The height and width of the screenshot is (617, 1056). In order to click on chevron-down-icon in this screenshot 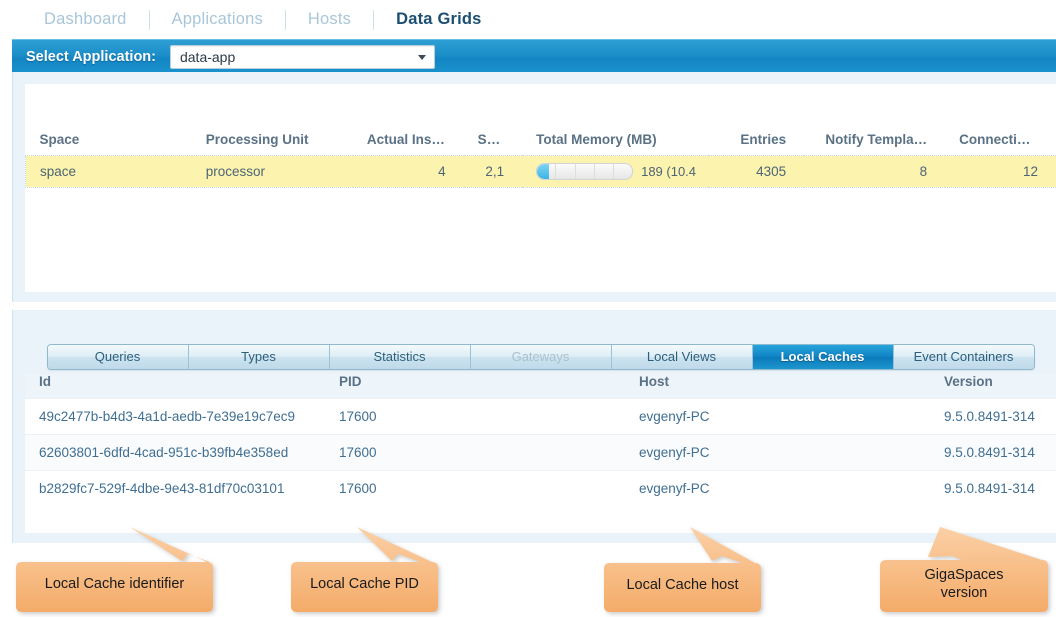, I will do `click(421, 57)`.